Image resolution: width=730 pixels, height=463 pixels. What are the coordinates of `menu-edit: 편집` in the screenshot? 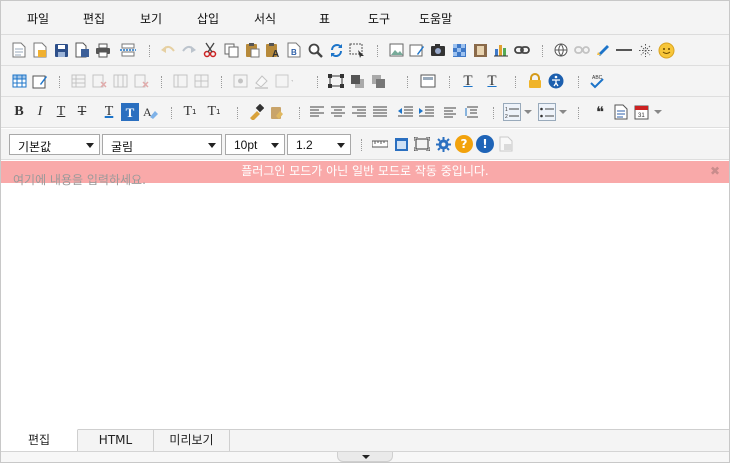 It's located at (94, 18).